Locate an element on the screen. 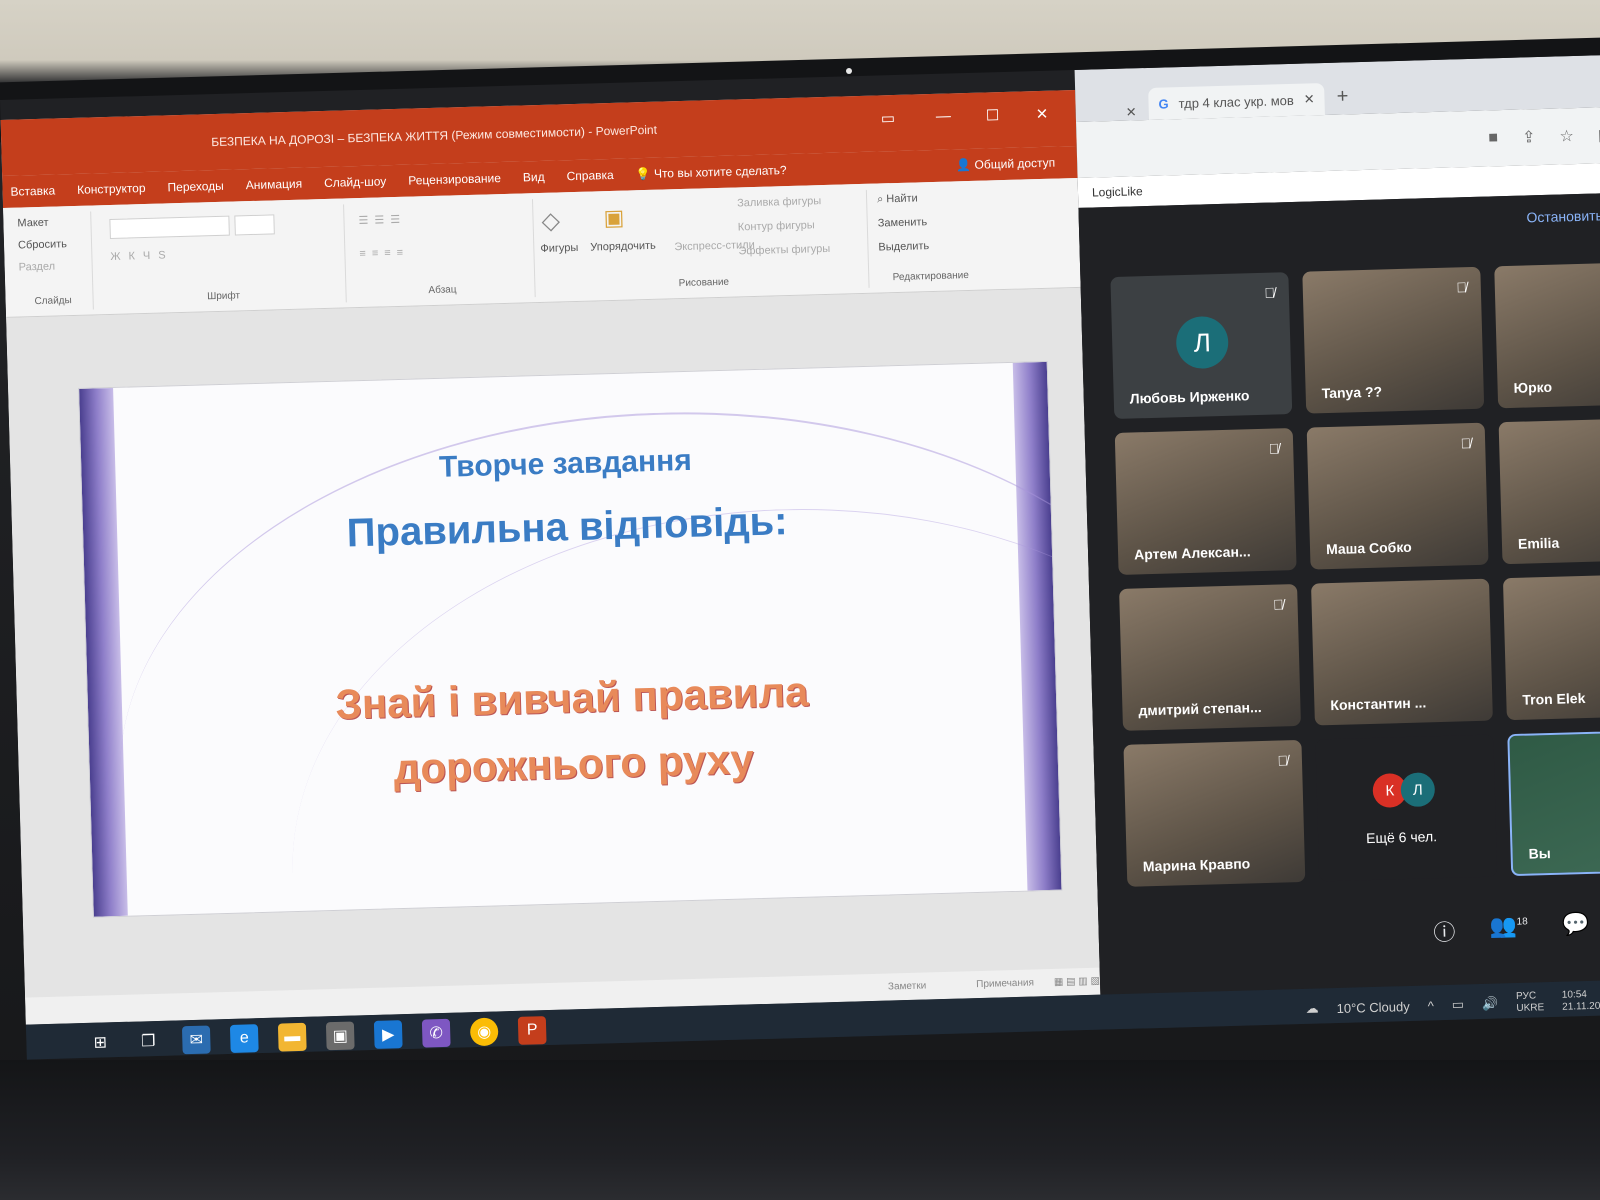 Image resolution: width=1600 pixels, height=1200 pixels. info-icon: ⓘ is located at coordinates (1444, 931).